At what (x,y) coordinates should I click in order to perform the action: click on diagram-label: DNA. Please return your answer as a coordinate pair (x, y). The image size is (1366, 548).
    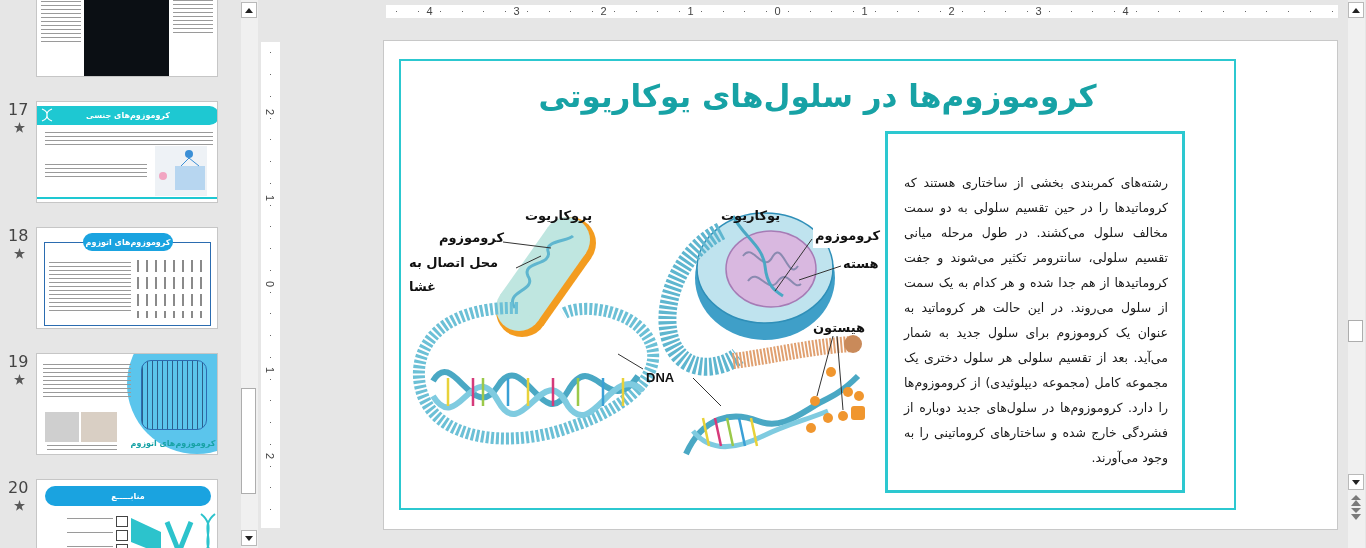
    Looking at the image, I should click on (660, 378).